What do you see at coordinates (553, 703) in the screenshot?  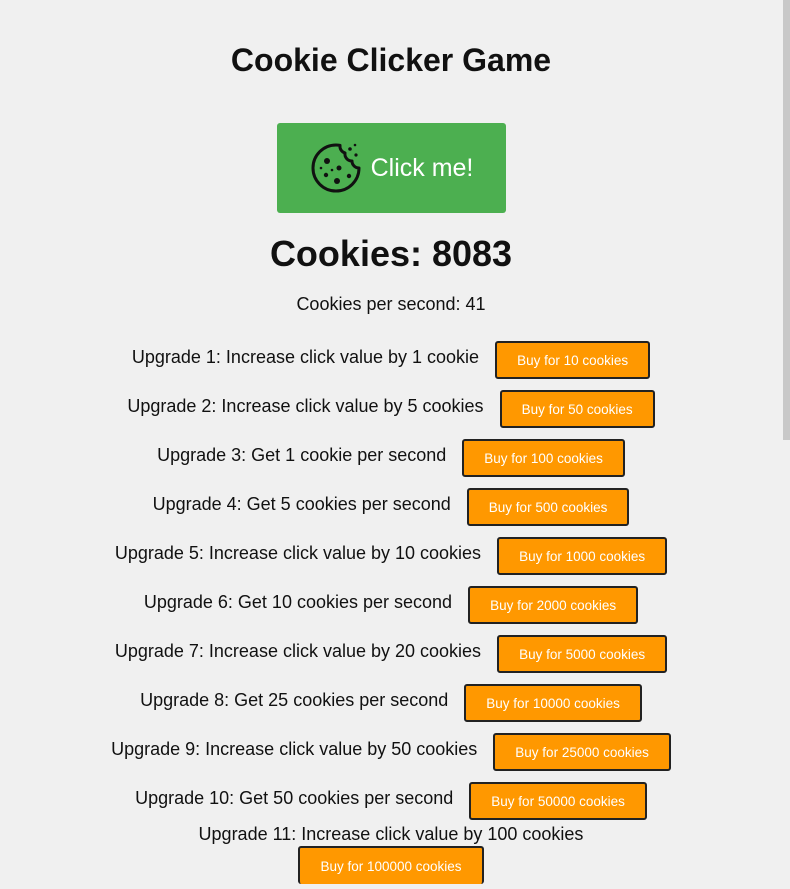 I see `buy-upgrade-8-button: Buy for 10000 cookies` at bounding box center [553, 703].